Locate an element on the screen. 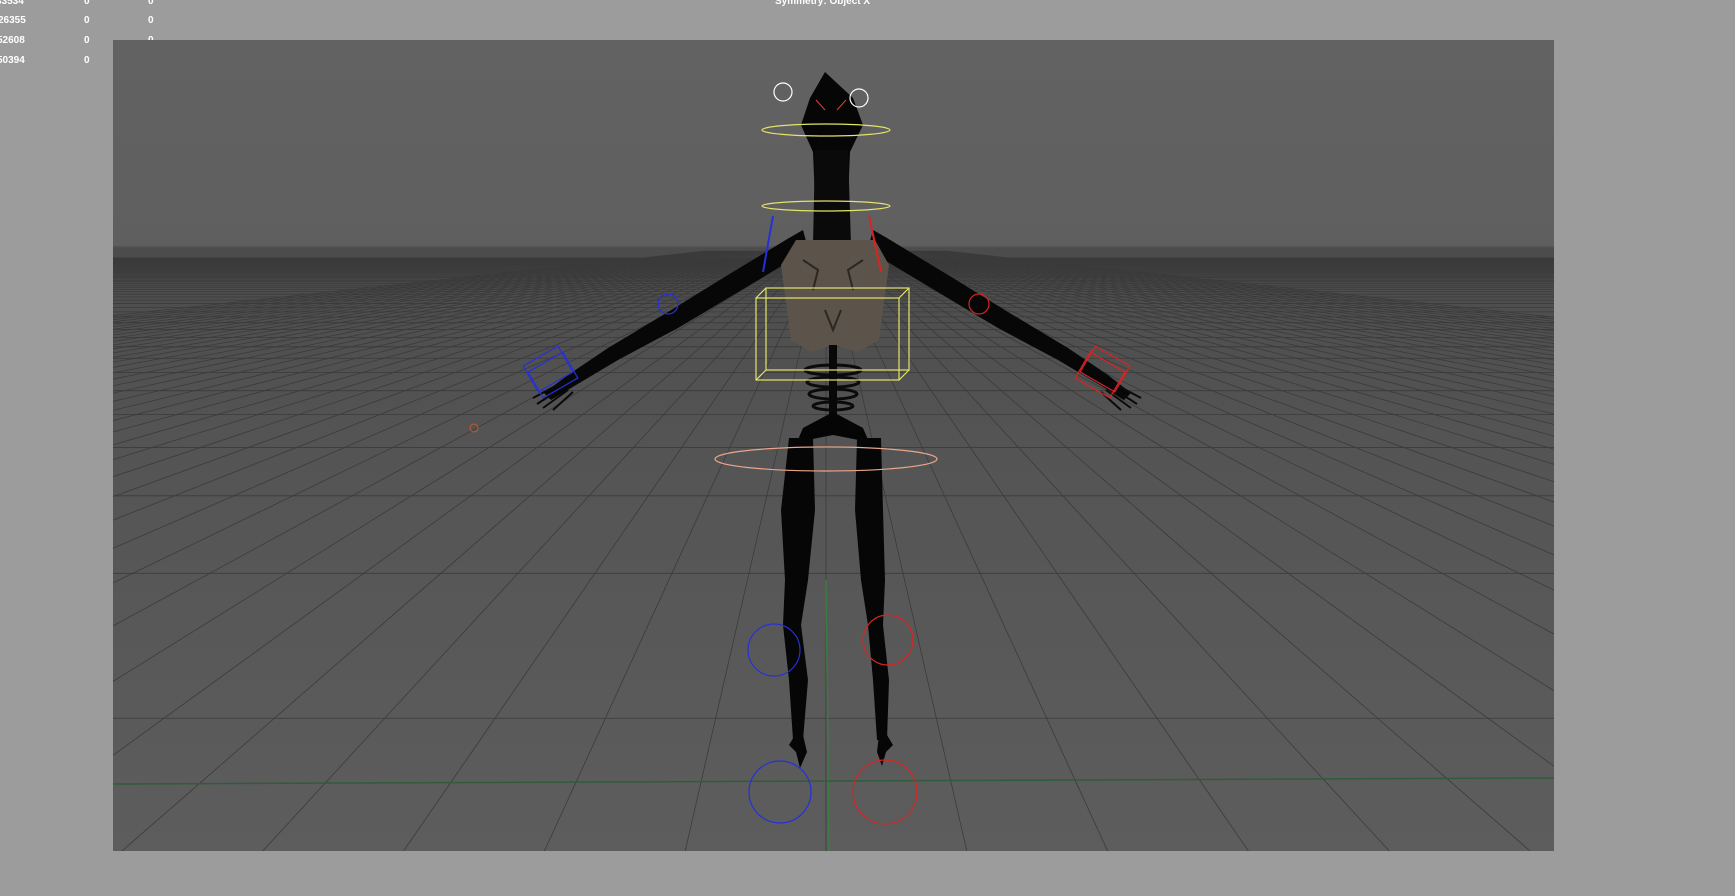  stat-value: 50394 is located at coordinates (12, 60).